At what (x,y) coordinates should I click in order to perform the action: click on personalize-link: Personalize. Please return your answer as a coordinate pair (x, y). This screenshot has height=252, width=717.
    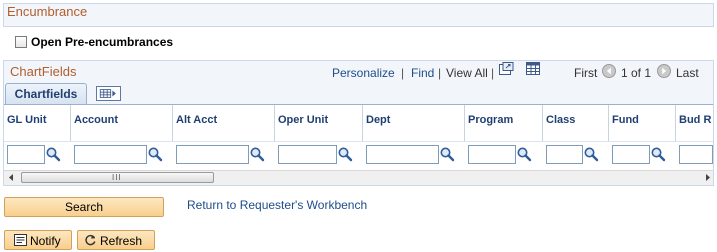
    Looking at the image, I should click on (363, 73).